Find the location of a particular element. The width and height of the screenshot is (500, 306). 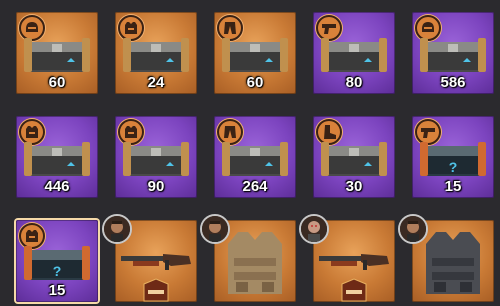

item-quantity: 24 is located at coordinates (156, 82).